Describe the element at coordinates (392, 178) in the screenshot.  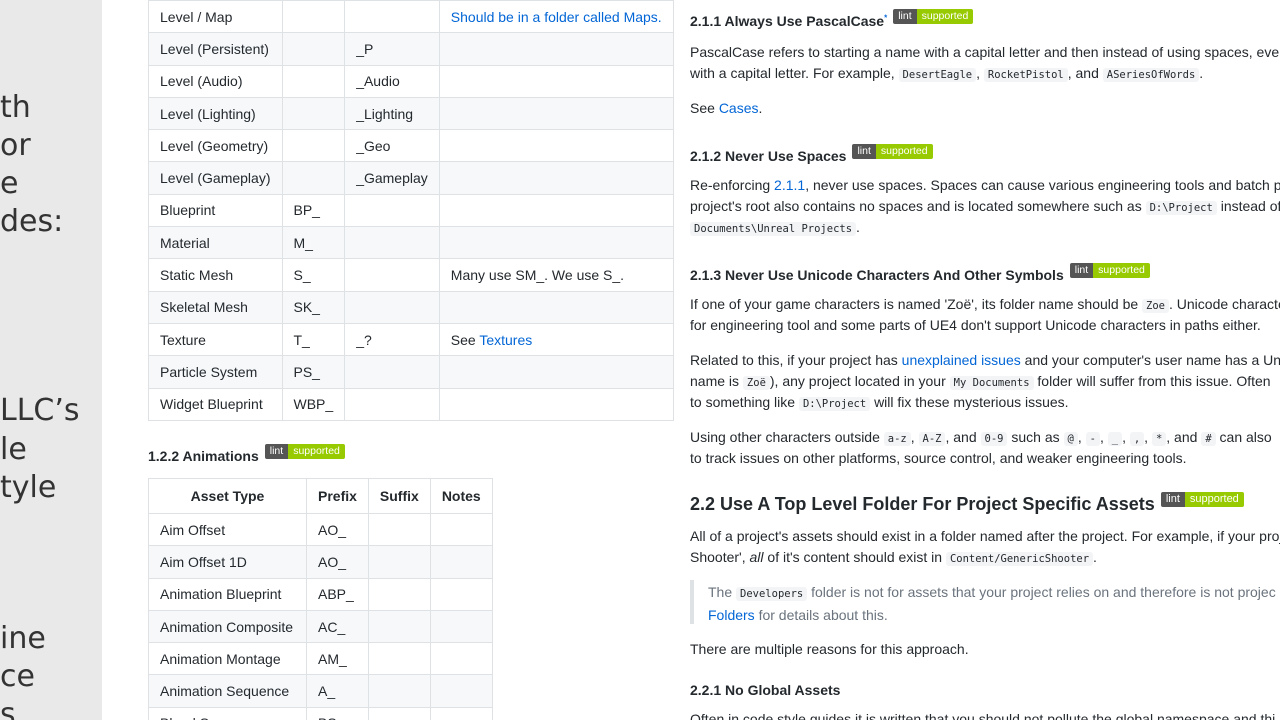
I see `table-cell: _Gameplay` at that location.